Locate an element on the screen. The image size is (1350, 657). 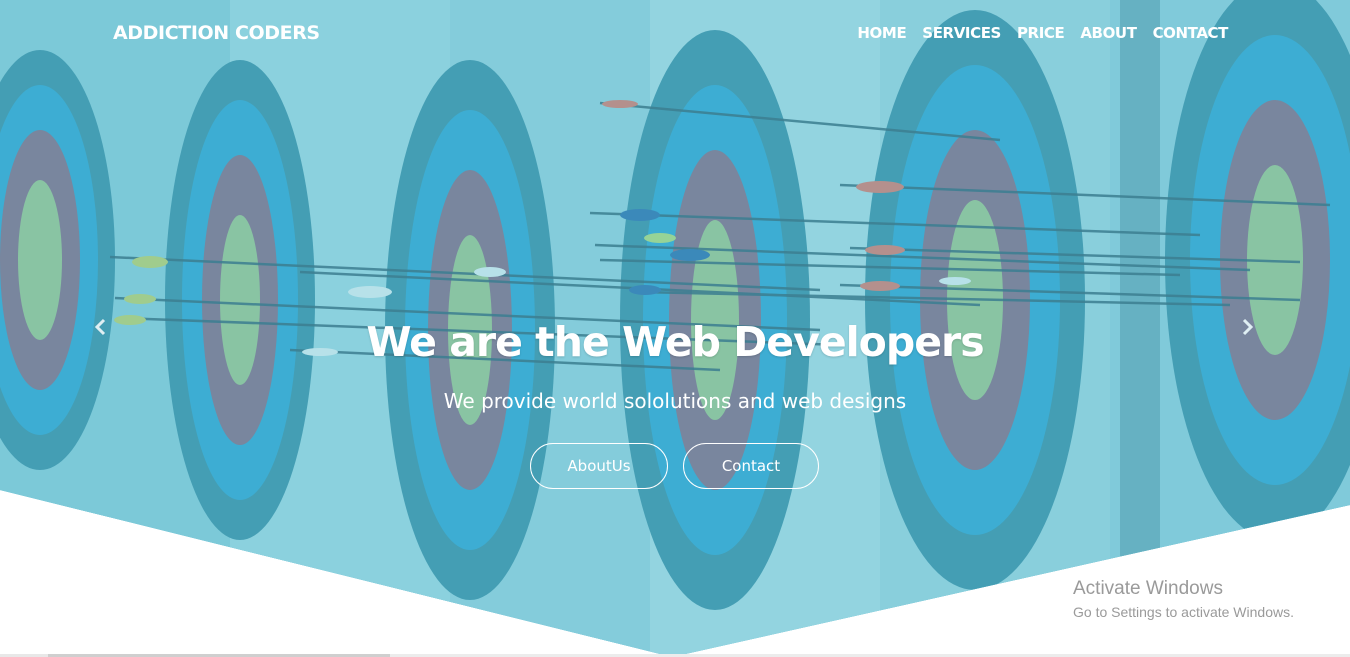
nav-item-home: HOME is located at coordinates (881, 33).